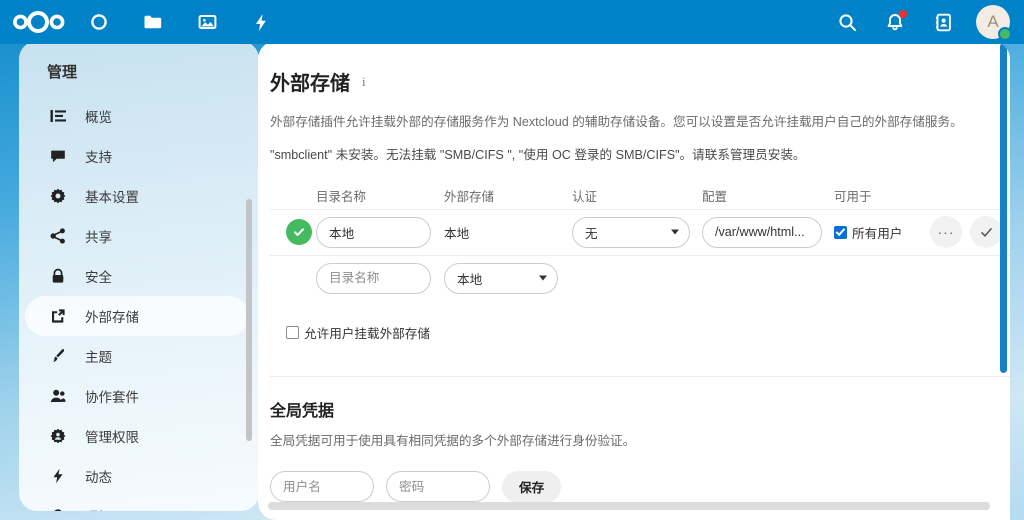  What do you see at coordinates (137, 503) in the screenshot?
I see `sidebar-item-notifications: 通知` at bounding box center [137, 503].